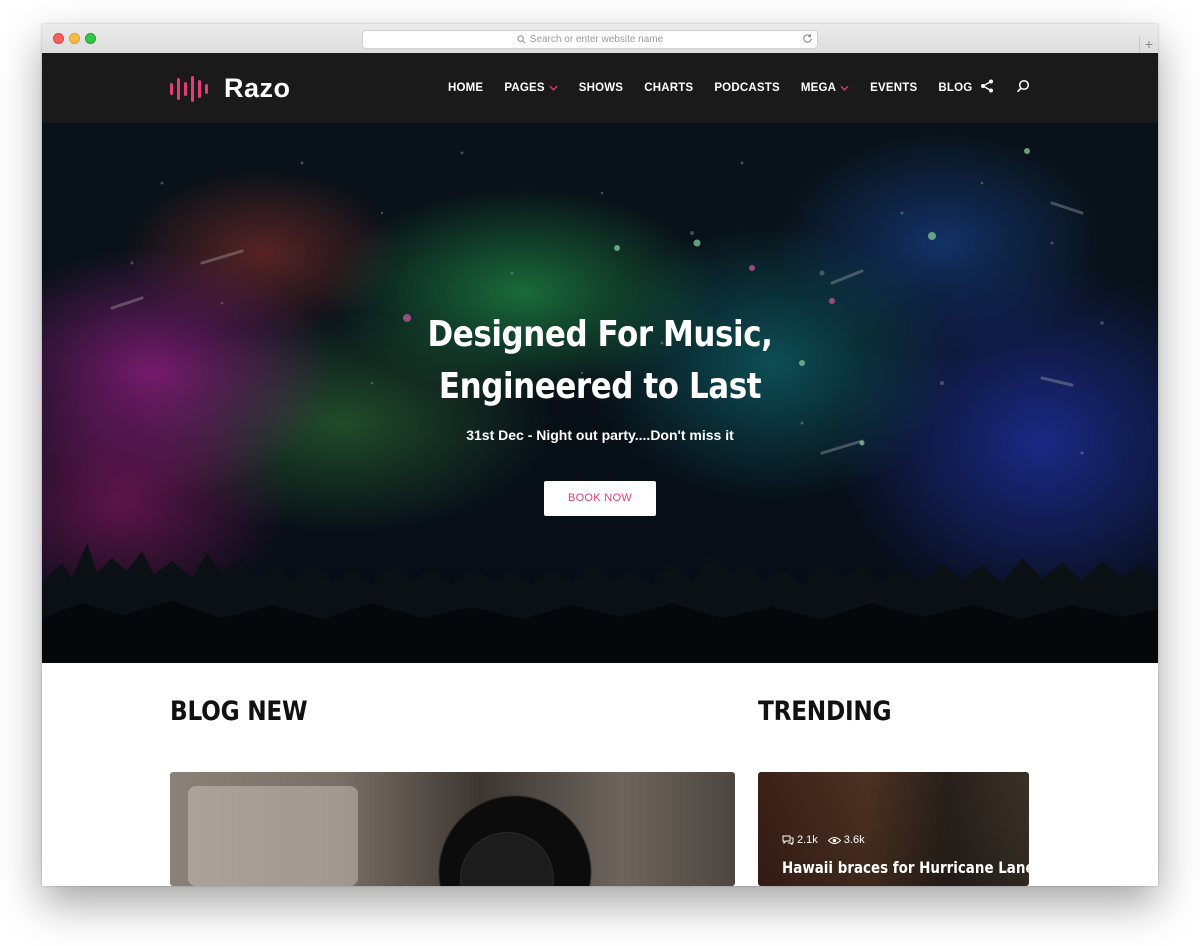  I want to click on post-stats: 2.1k 3.6k, so click(828, 840).